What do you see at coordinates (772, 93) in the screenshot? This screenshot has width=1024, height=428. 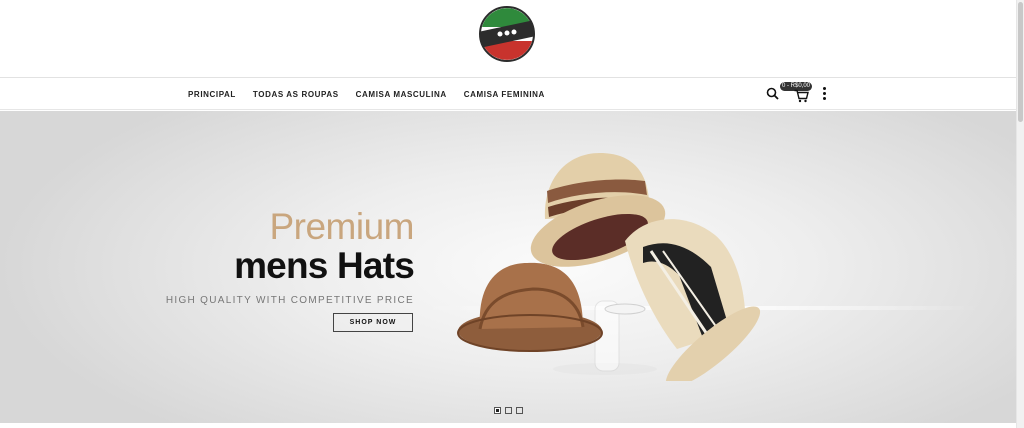 I see `search-icon` at bounding box center [772, 93].